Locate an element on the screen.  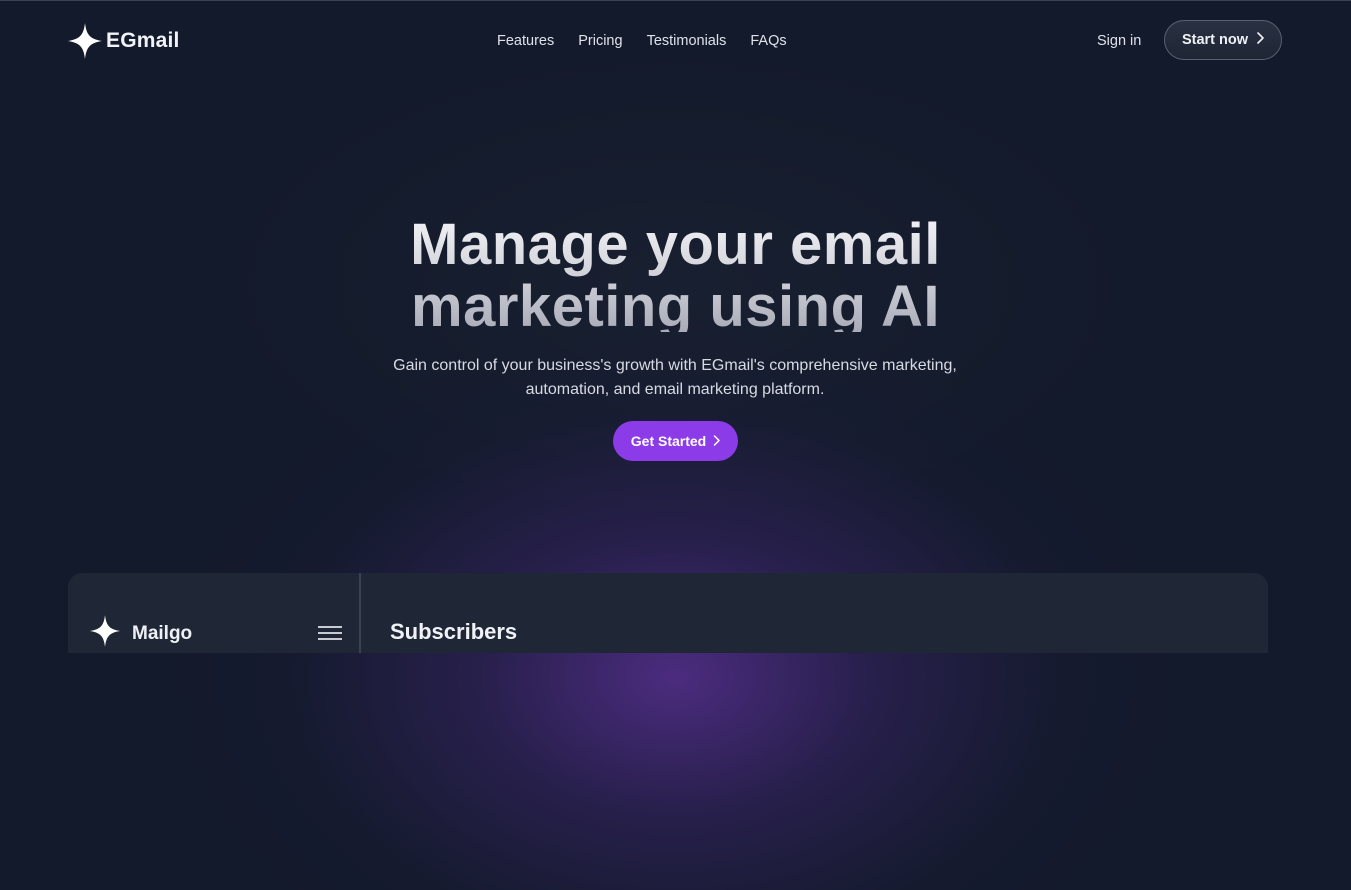
hero-title: Manage your email marketing using AI is located at coordinates (675, 273).